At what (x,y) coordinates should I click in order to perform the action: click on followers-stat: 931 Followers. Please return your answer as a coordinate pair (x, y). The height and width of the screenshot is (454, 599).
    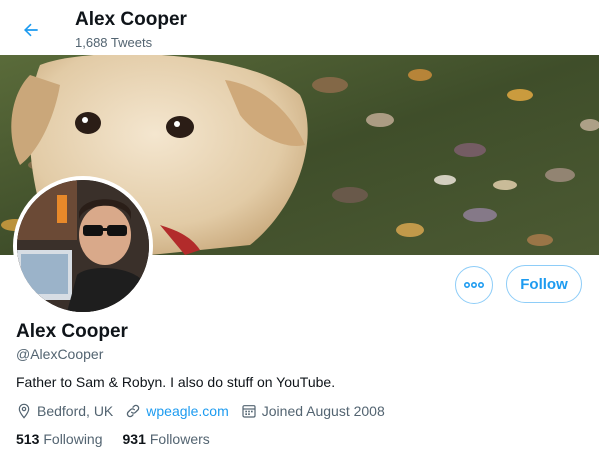
    Looking at the image, I should click on (166, 439).